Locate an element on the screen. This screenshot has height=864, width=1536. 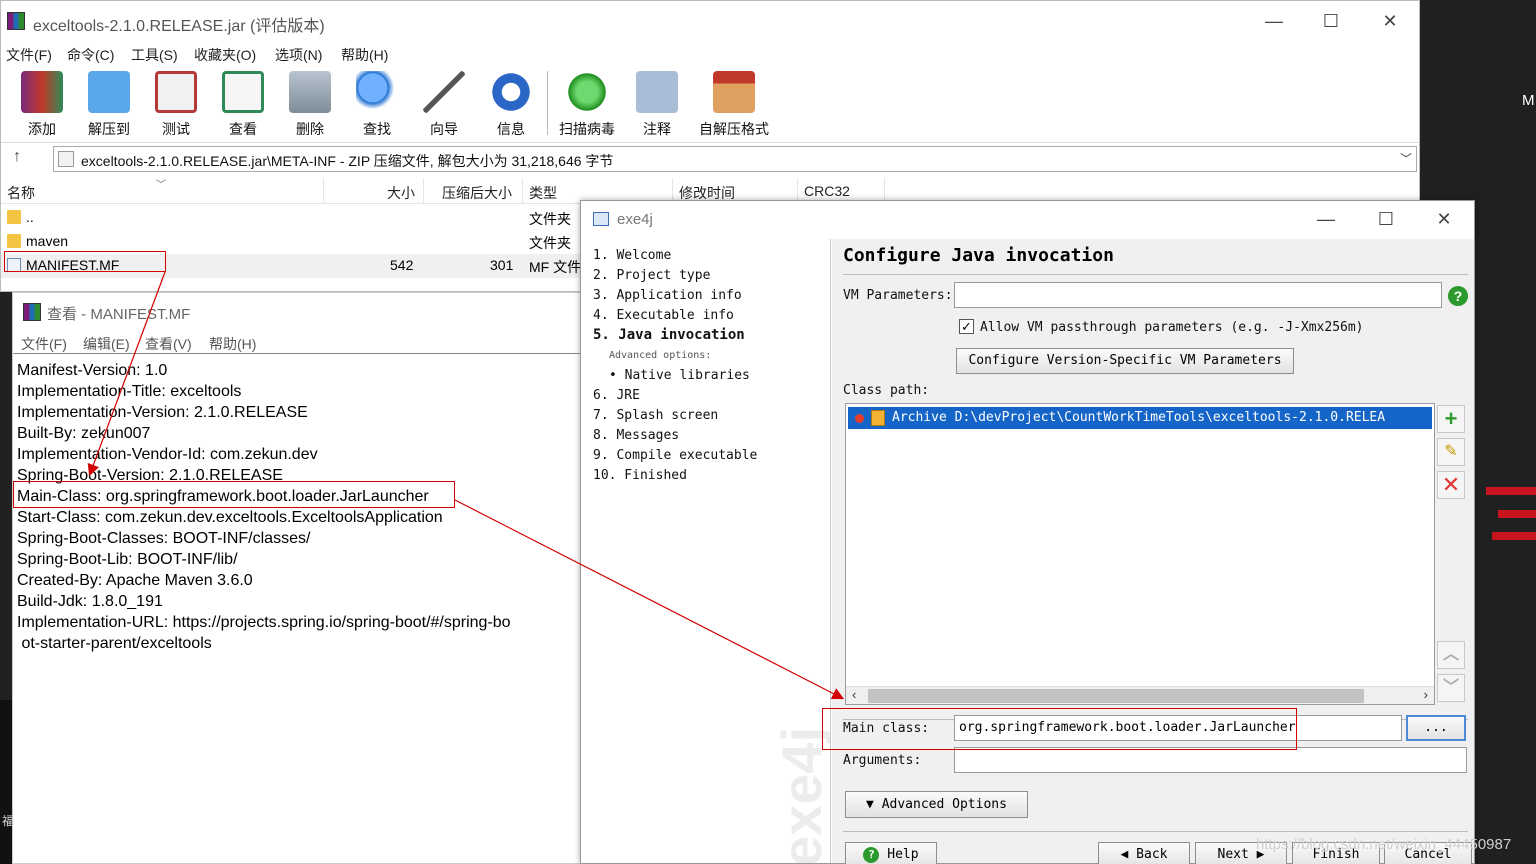
main-class-label: Main class: is located at coordinates (886, 728).